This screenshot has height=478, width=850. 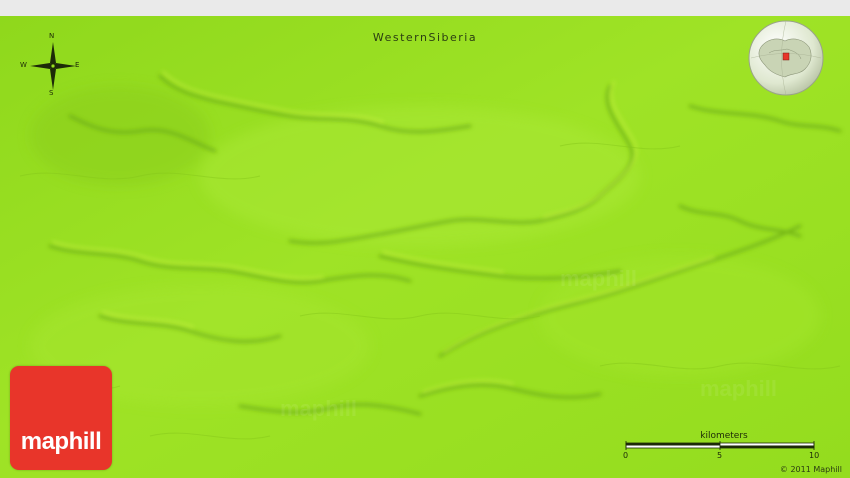 I want to click on globe-locator-icon, so click(x=786, y=58).